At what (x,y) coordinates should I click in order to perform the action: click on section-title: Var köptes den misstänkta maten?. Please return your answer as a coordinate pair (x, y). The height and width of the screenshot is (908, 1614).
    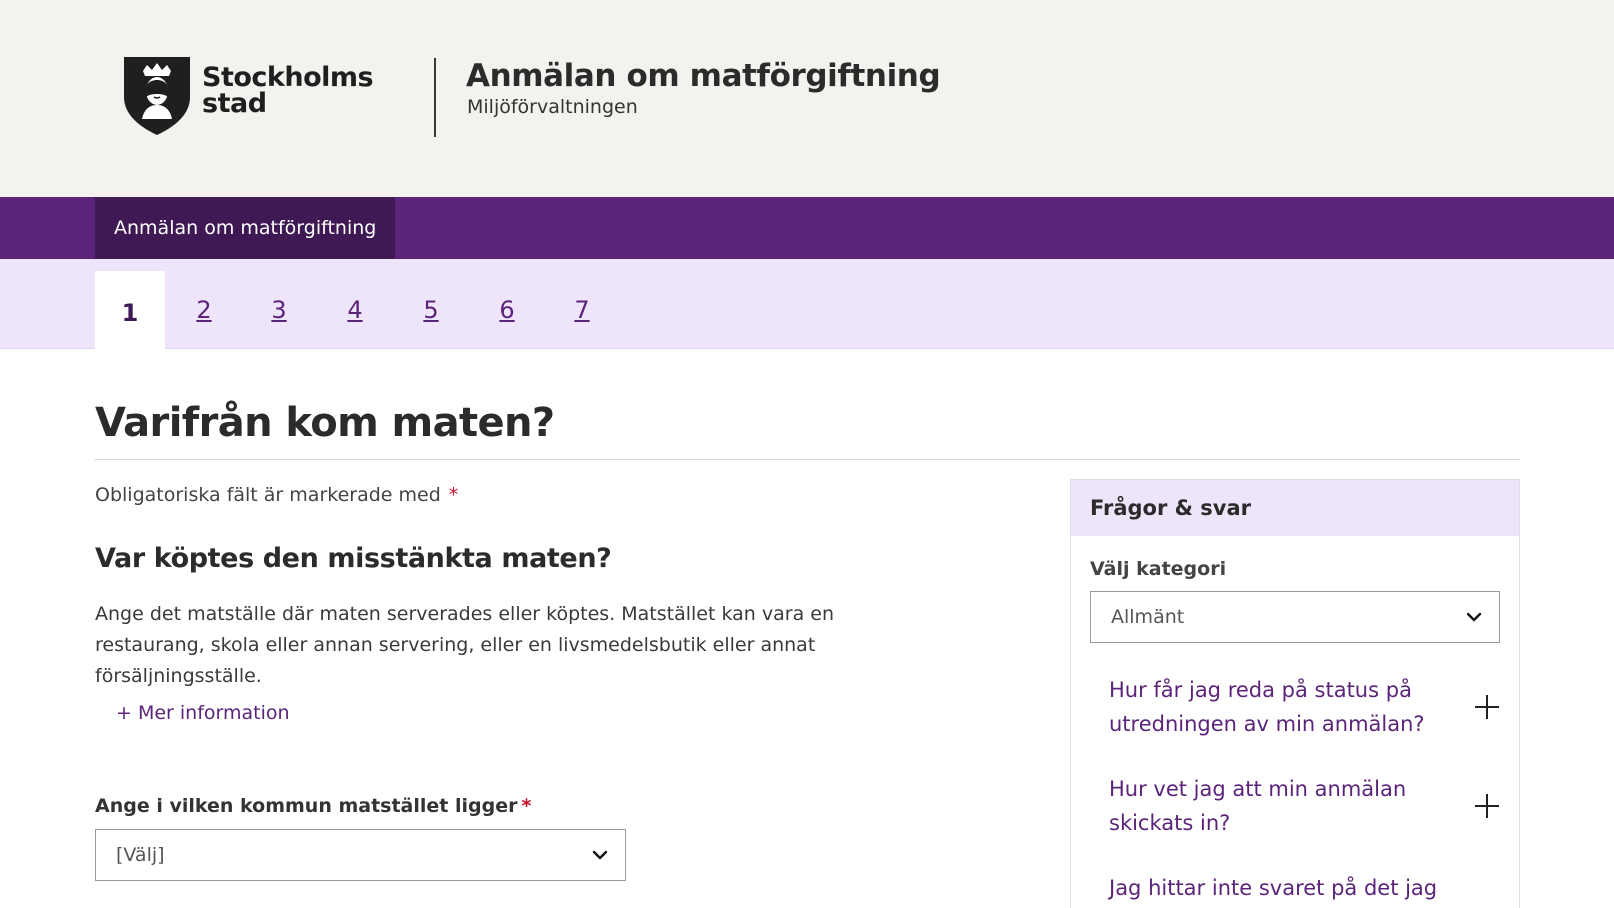
    Looking at the image, I should click on (353, 558).